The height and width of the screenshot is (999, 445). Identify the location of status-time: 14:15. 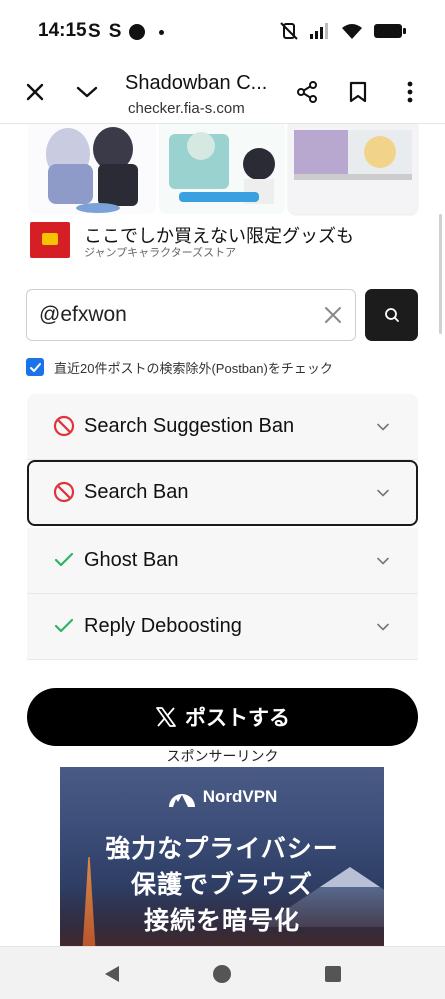
(62, 30).